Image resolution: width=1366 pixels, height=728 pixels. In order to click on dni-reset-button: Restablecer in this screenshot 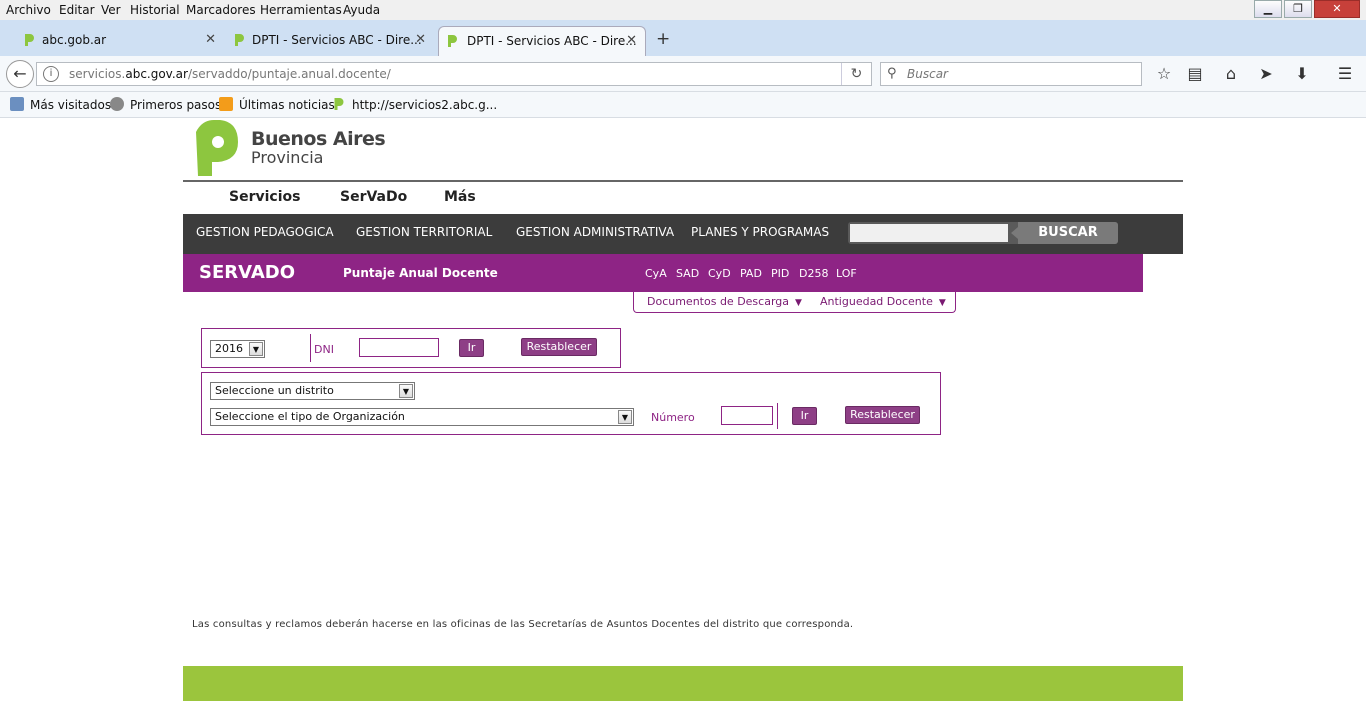, I will do `click(559, 347)`.